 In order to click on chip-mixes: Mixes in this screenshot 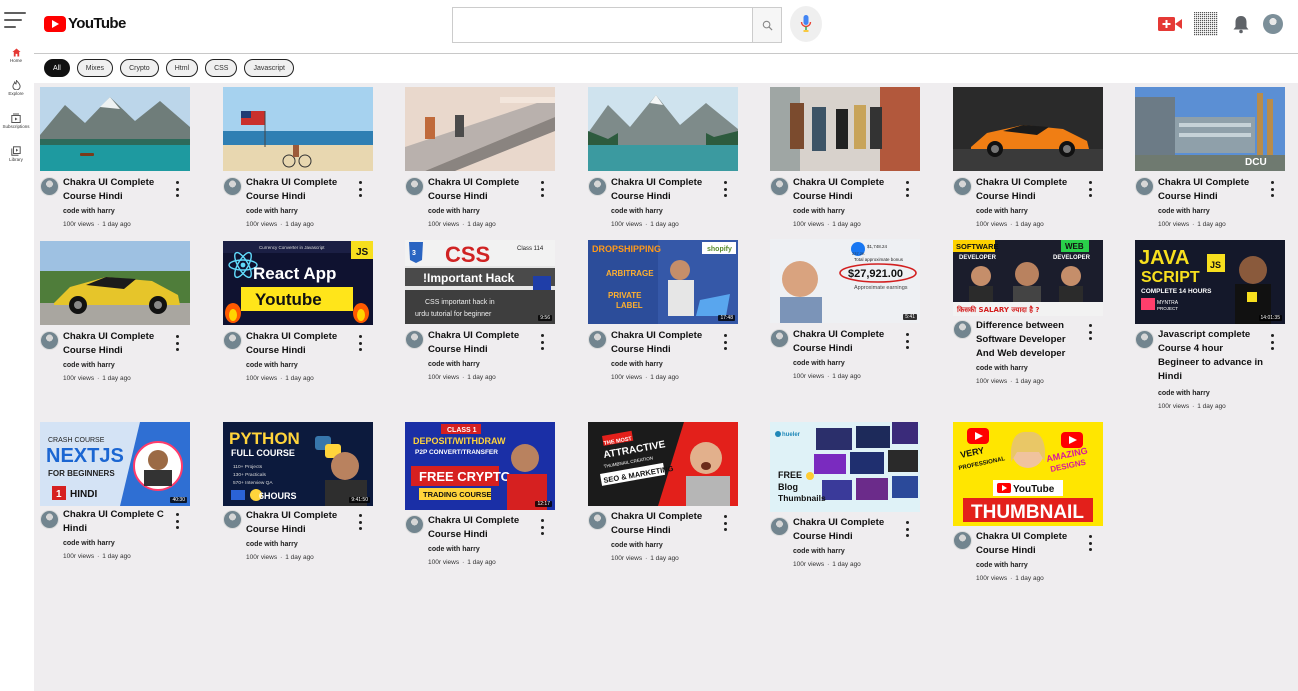, I will do `click(95, 68)`.